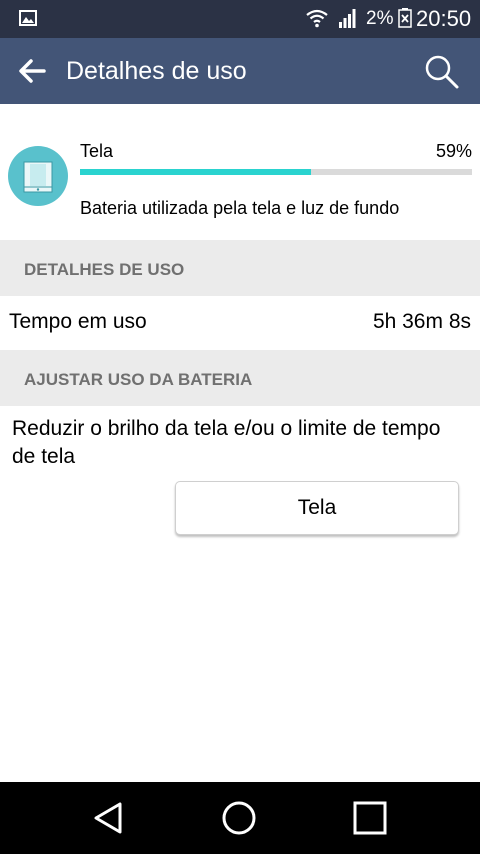 Image resolution: width=480 pixels, height=854 pixels. I want to click on section-header-details: DETALHES DE USO, so click(240, 268).